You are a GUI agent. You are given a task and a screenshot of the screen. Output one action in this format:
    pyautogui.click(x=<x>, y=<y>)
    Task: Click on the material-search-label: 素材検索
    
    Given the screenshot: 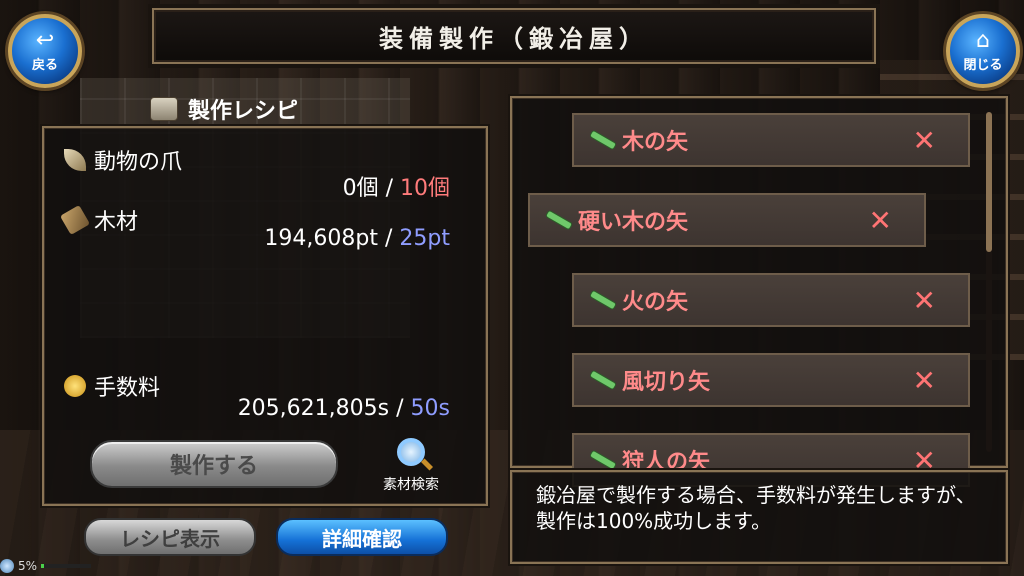 What is the action you would take?
    pyautogui.click(x=411, y=485)
    